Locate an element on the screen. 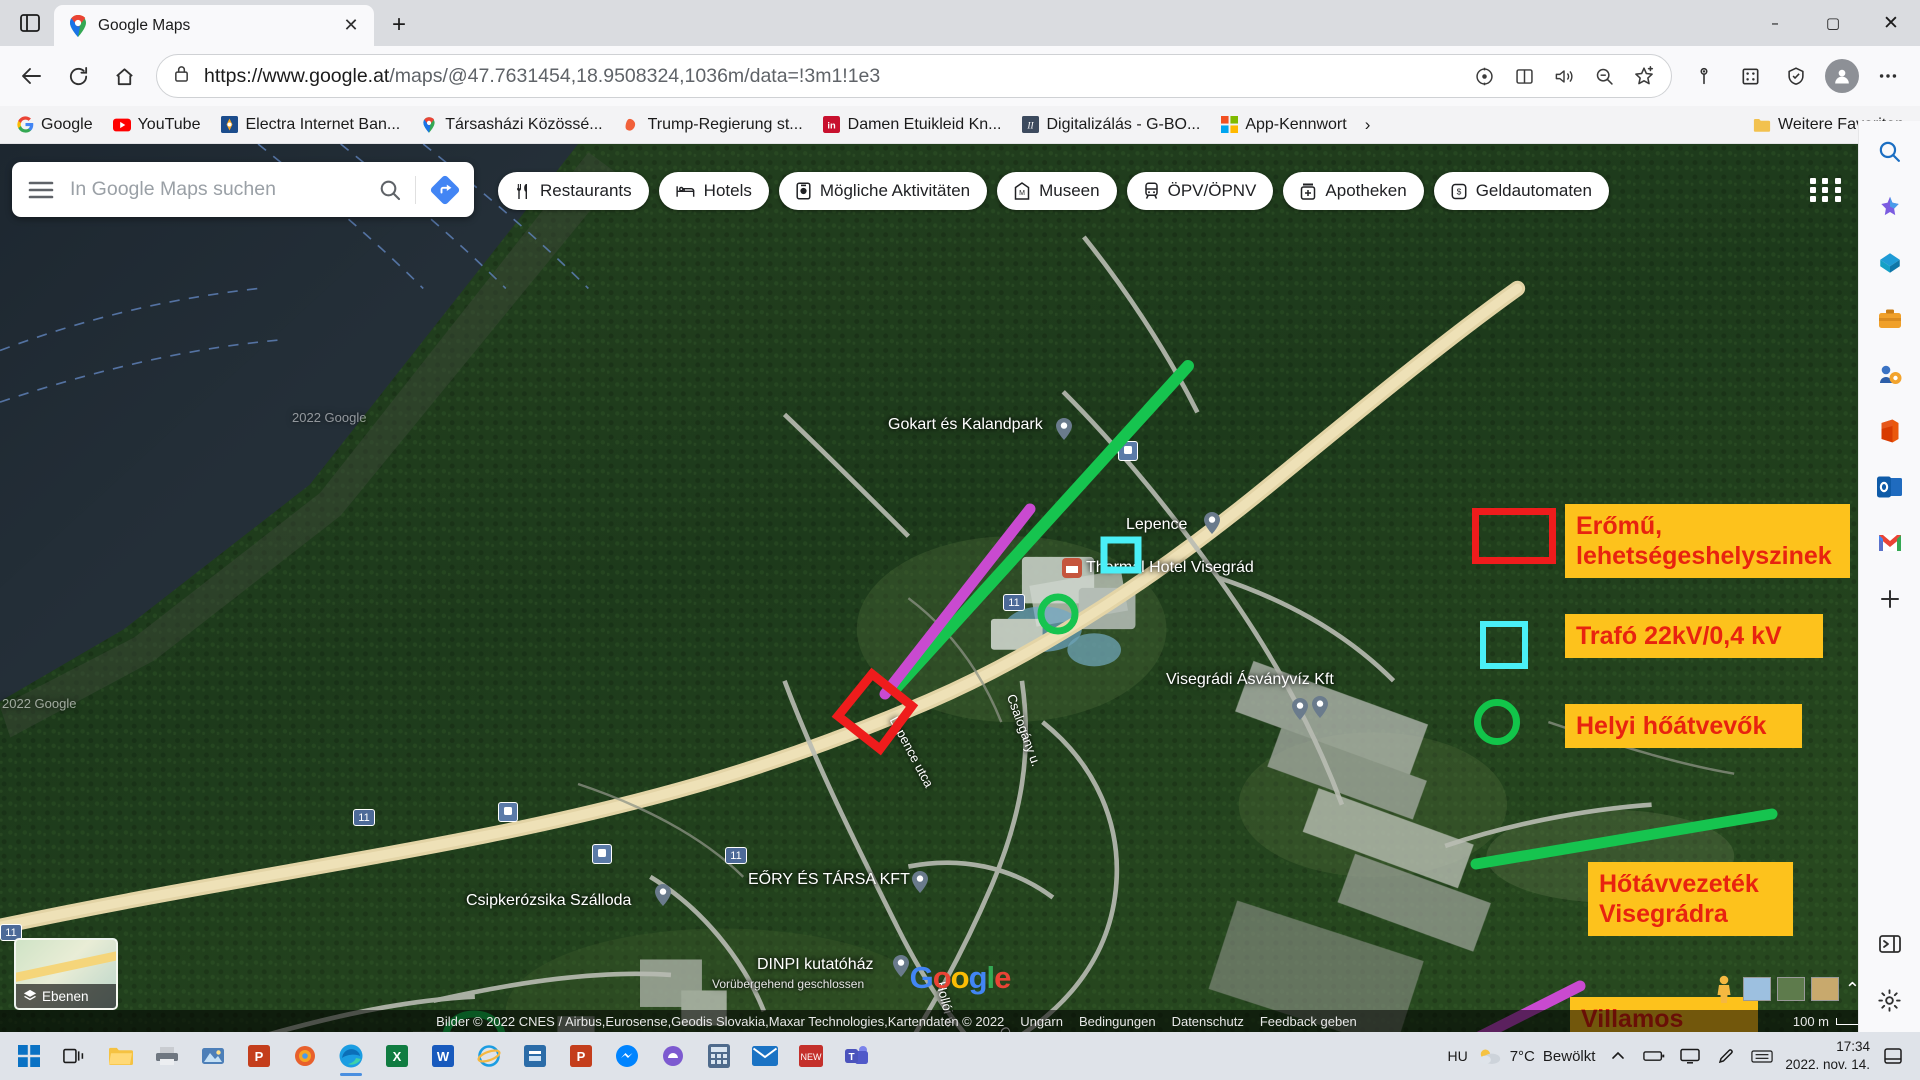  search-input: In Google Maps suchen is located at coordinates (217, 189).